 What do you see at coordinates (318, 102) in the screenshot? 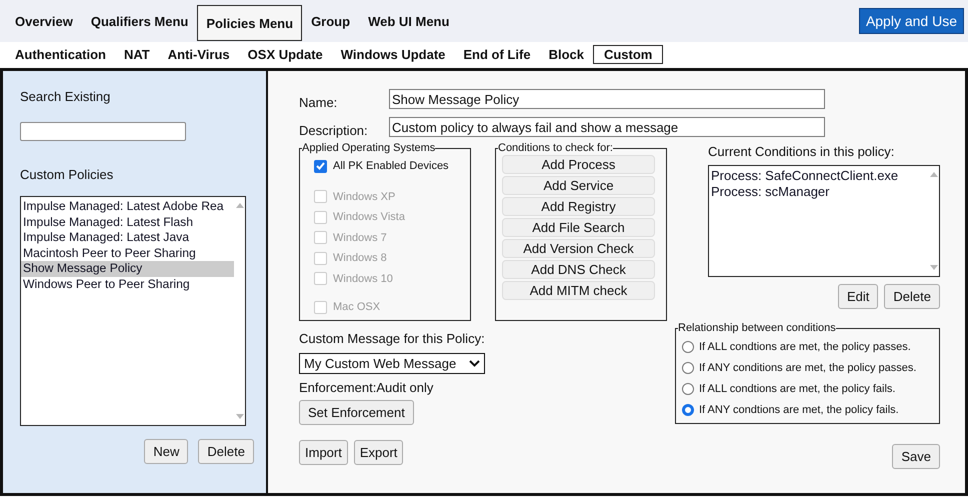
I see `name-label: Name:` at bounding box center [318, 102].